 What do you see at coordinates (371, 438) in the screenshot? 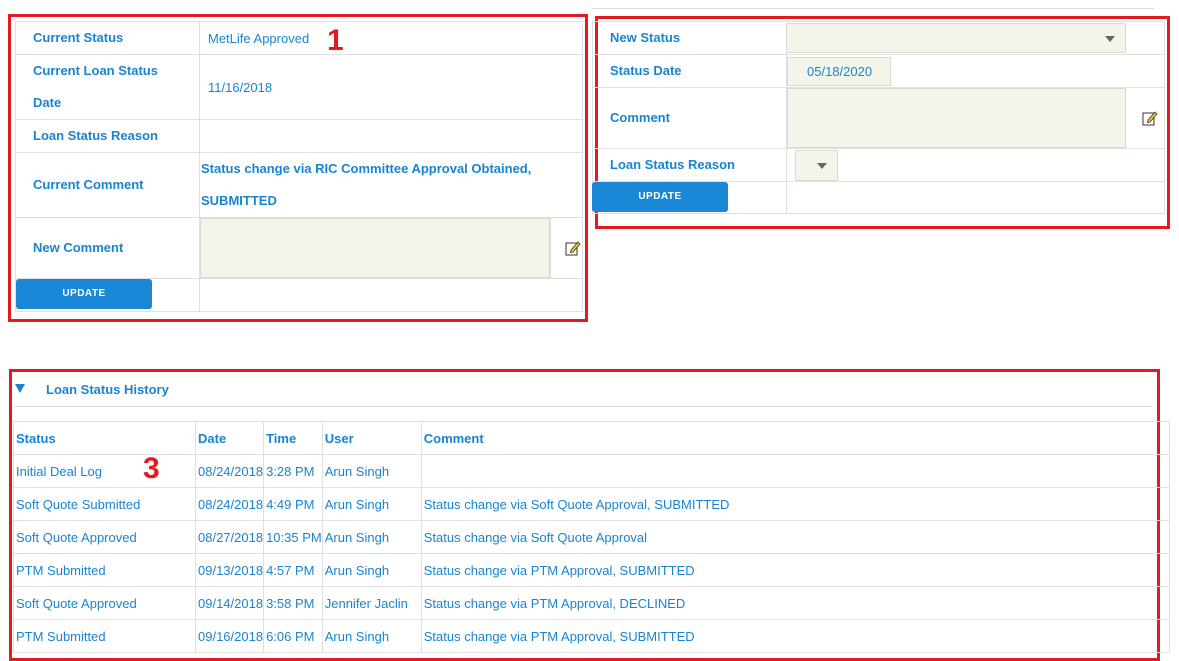
I see `column-header-user: User` at bounding box center [371, 438].